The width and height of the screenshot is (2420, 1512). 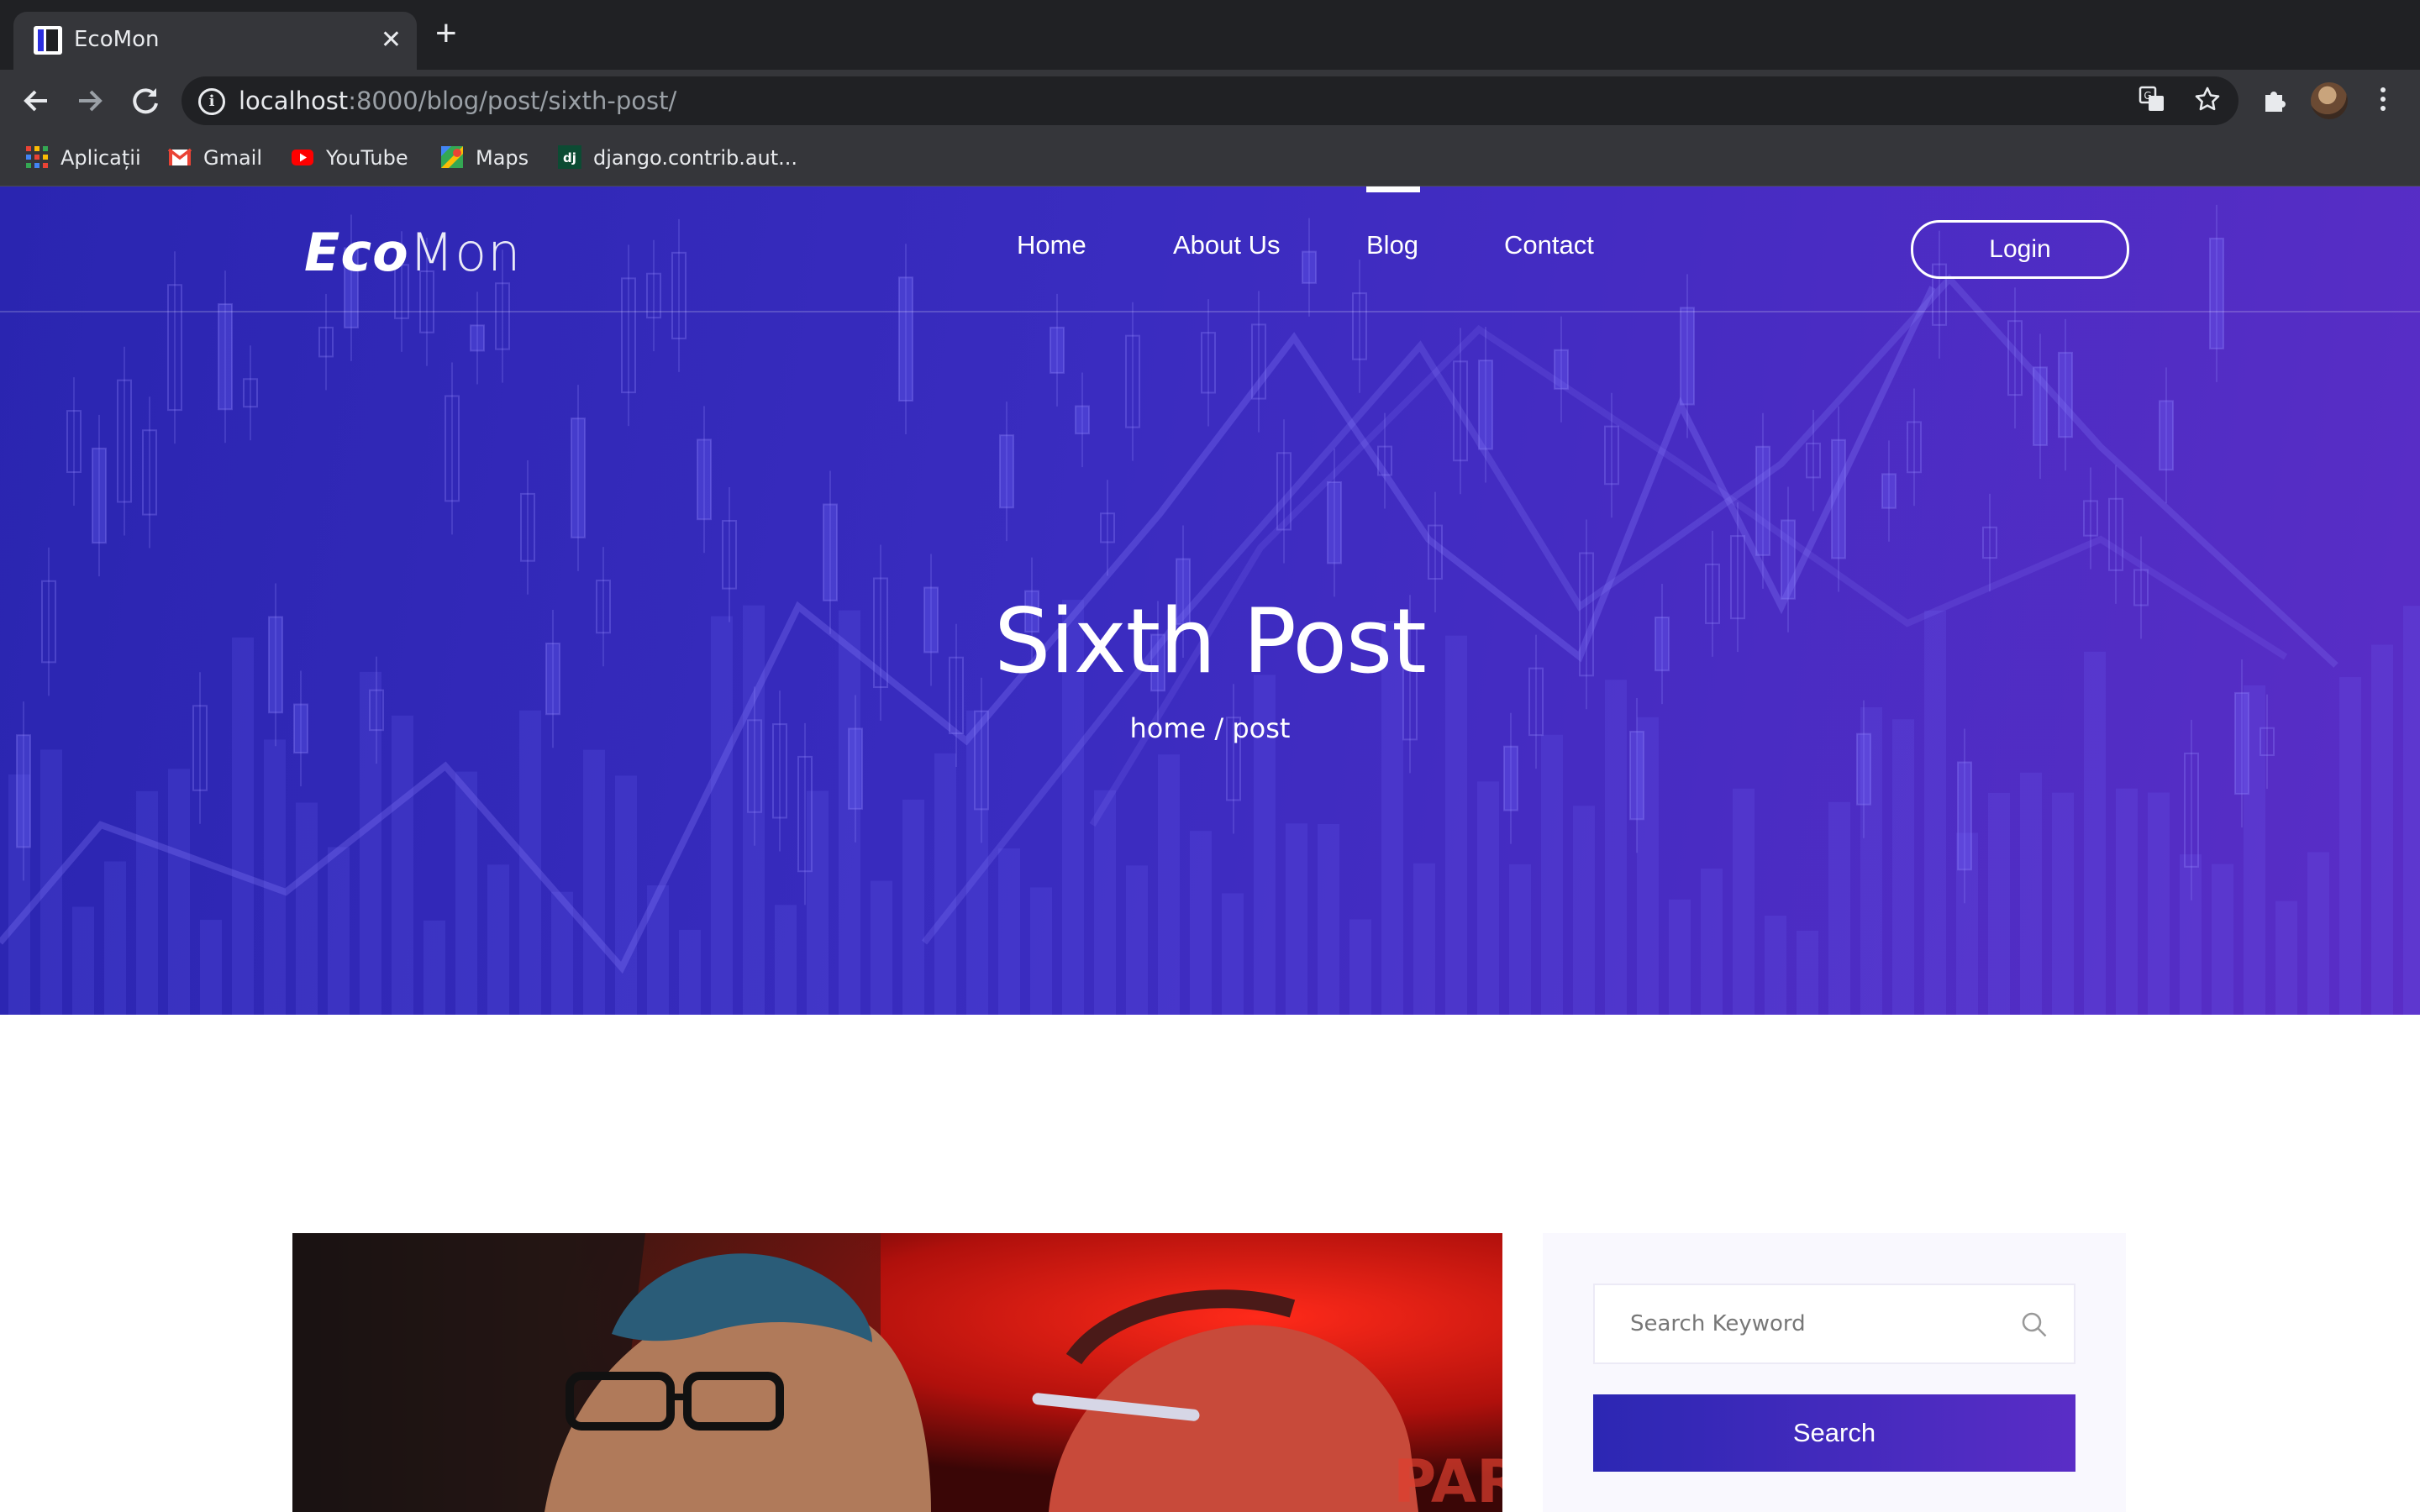 I want to click on extensions-puzzle-icon, so click(x=2274, y=102).